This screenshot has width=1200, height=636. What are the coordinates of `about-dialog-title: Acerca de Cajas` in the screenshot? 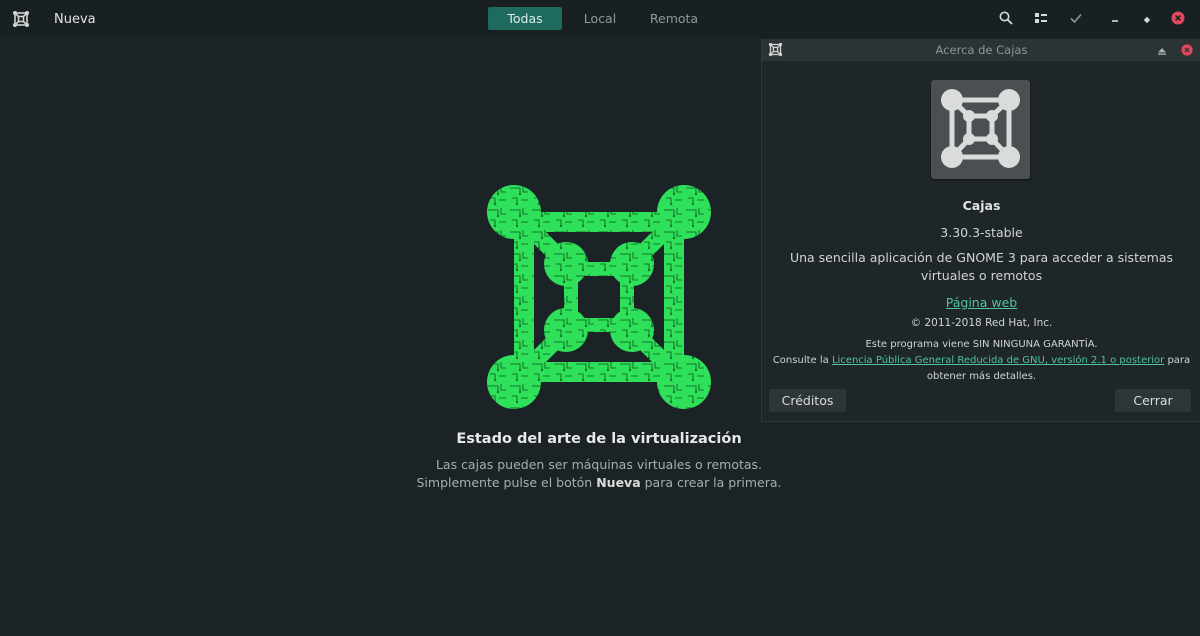 It's located at (981, 50).